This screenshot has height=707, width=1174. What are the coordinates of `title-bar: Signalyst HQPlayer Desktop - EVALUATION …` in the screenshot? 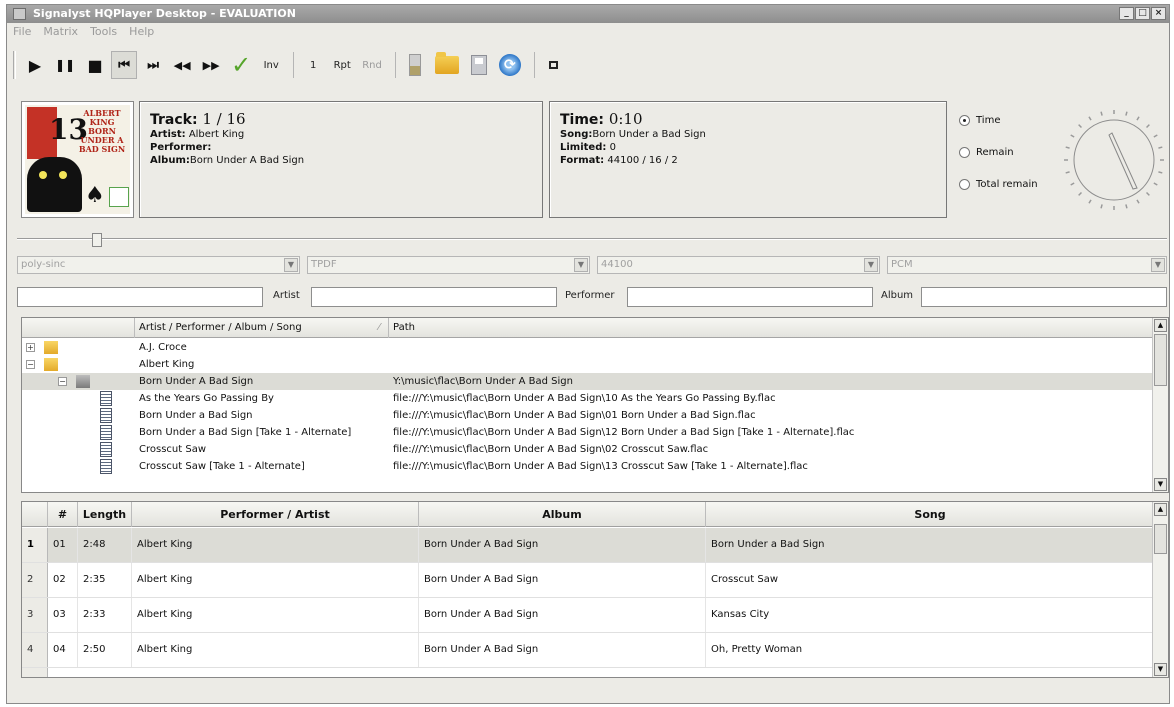 It's located at (588, 14).